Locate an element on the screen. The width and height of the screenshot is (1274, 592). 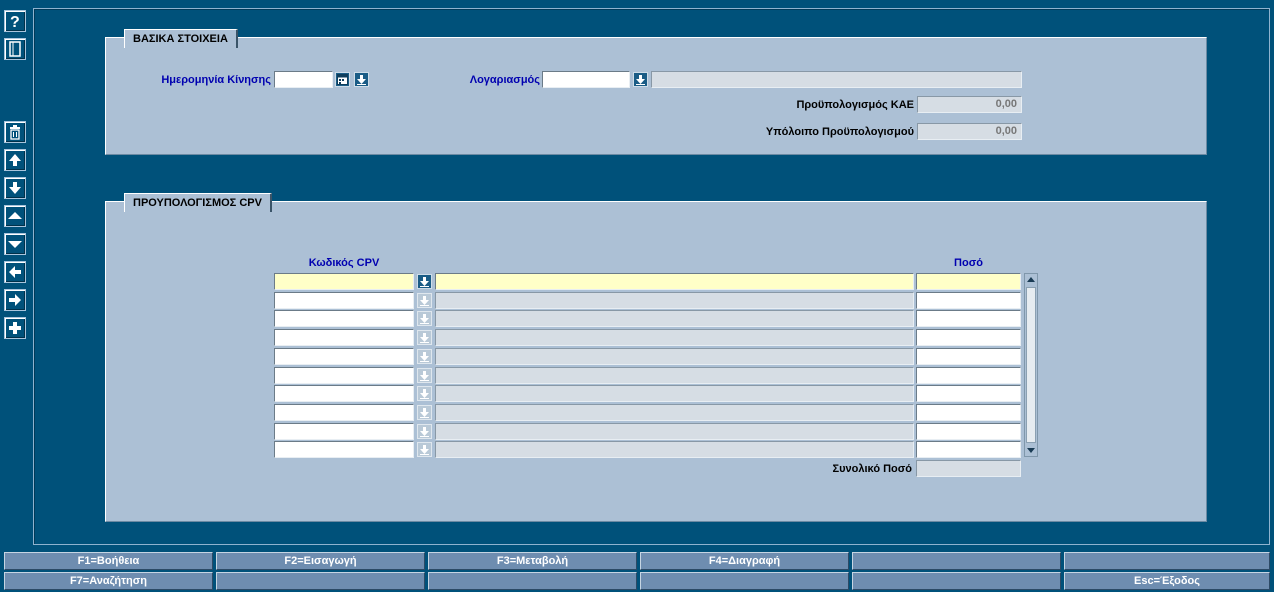
help-button: ? is located at coordinates (15, 21).